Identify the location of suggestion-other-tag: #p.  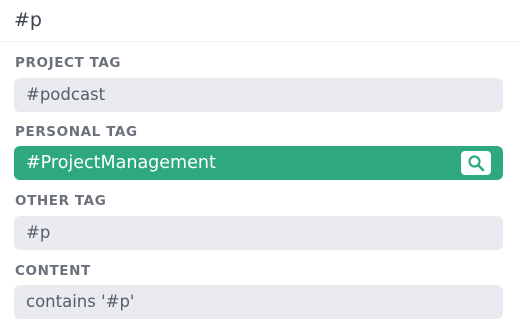
(258, 233).